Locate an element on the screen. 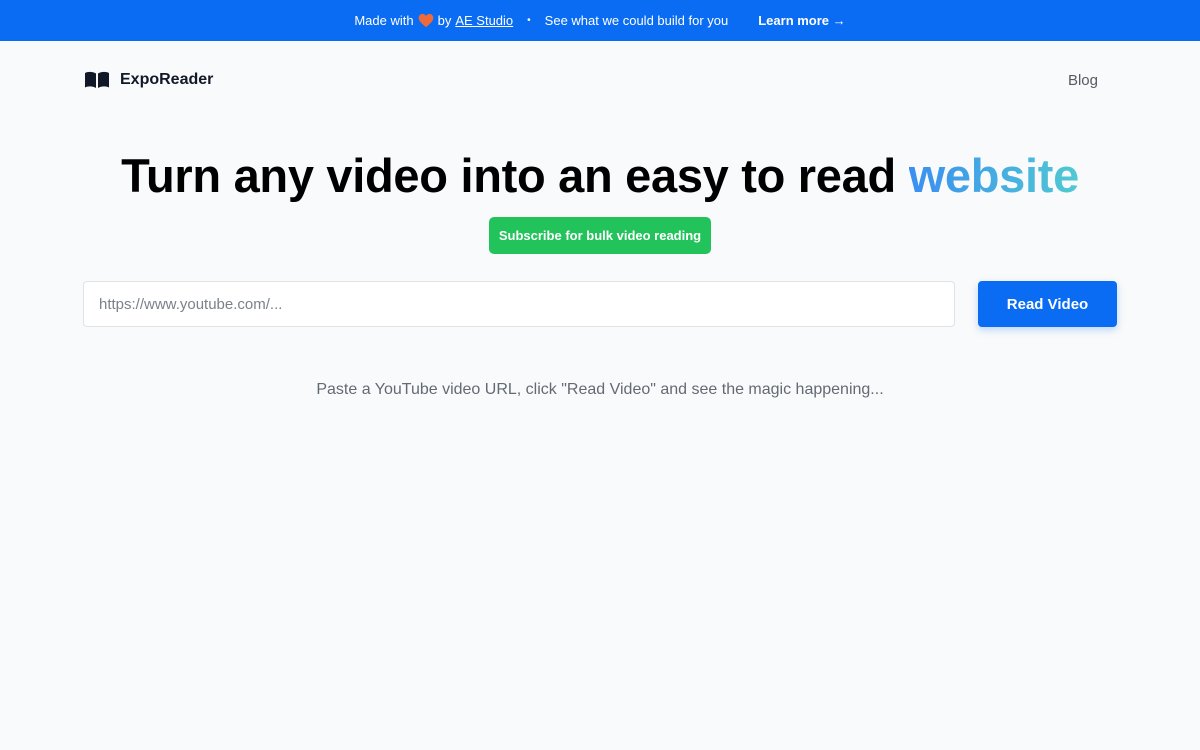  made-with-text: Made with is located at coordinates (384, 20).